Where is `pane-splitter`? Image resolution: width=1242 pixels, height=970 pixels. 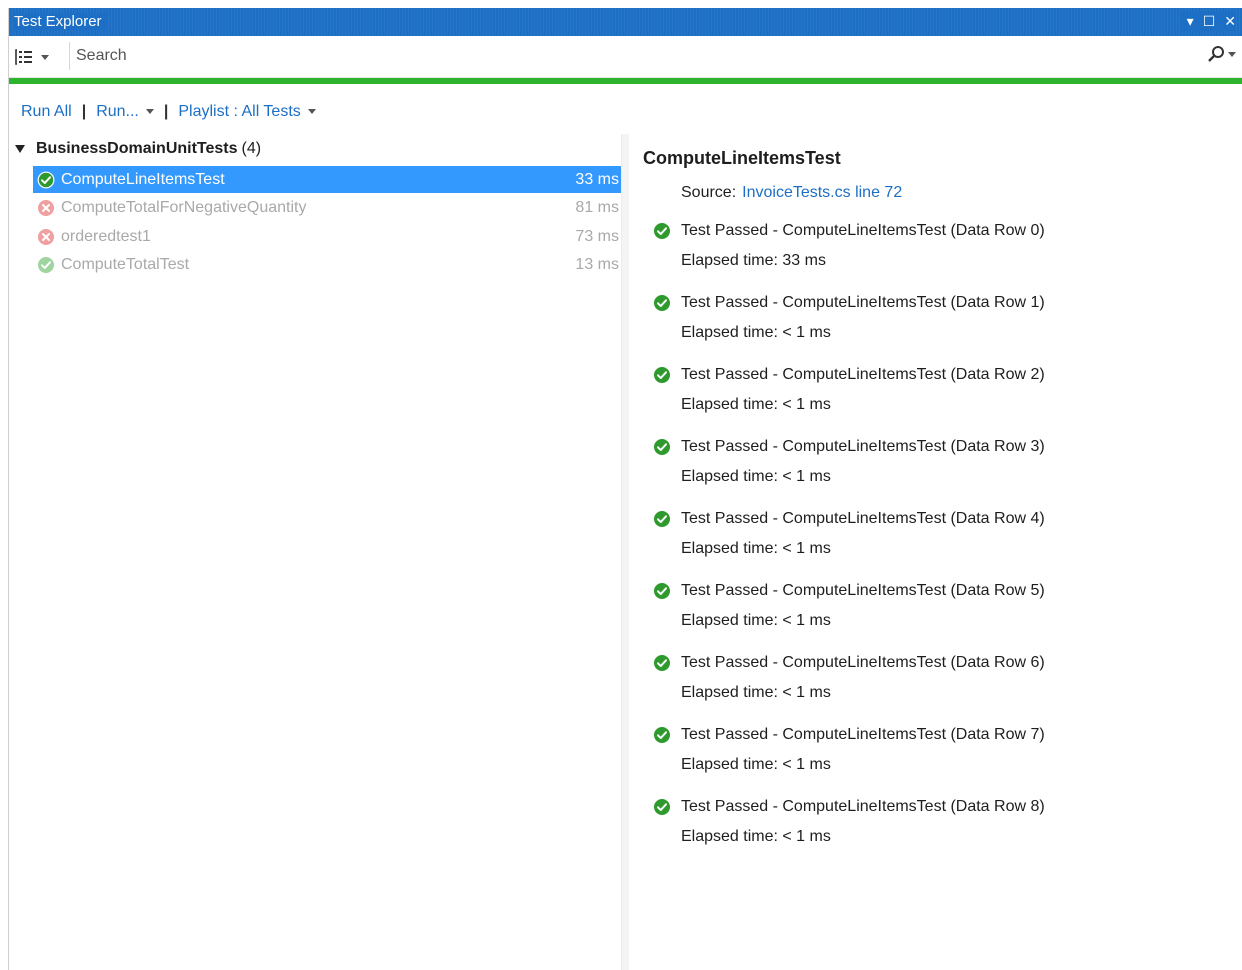 pane-splitter is located at coordinates (625, 552).